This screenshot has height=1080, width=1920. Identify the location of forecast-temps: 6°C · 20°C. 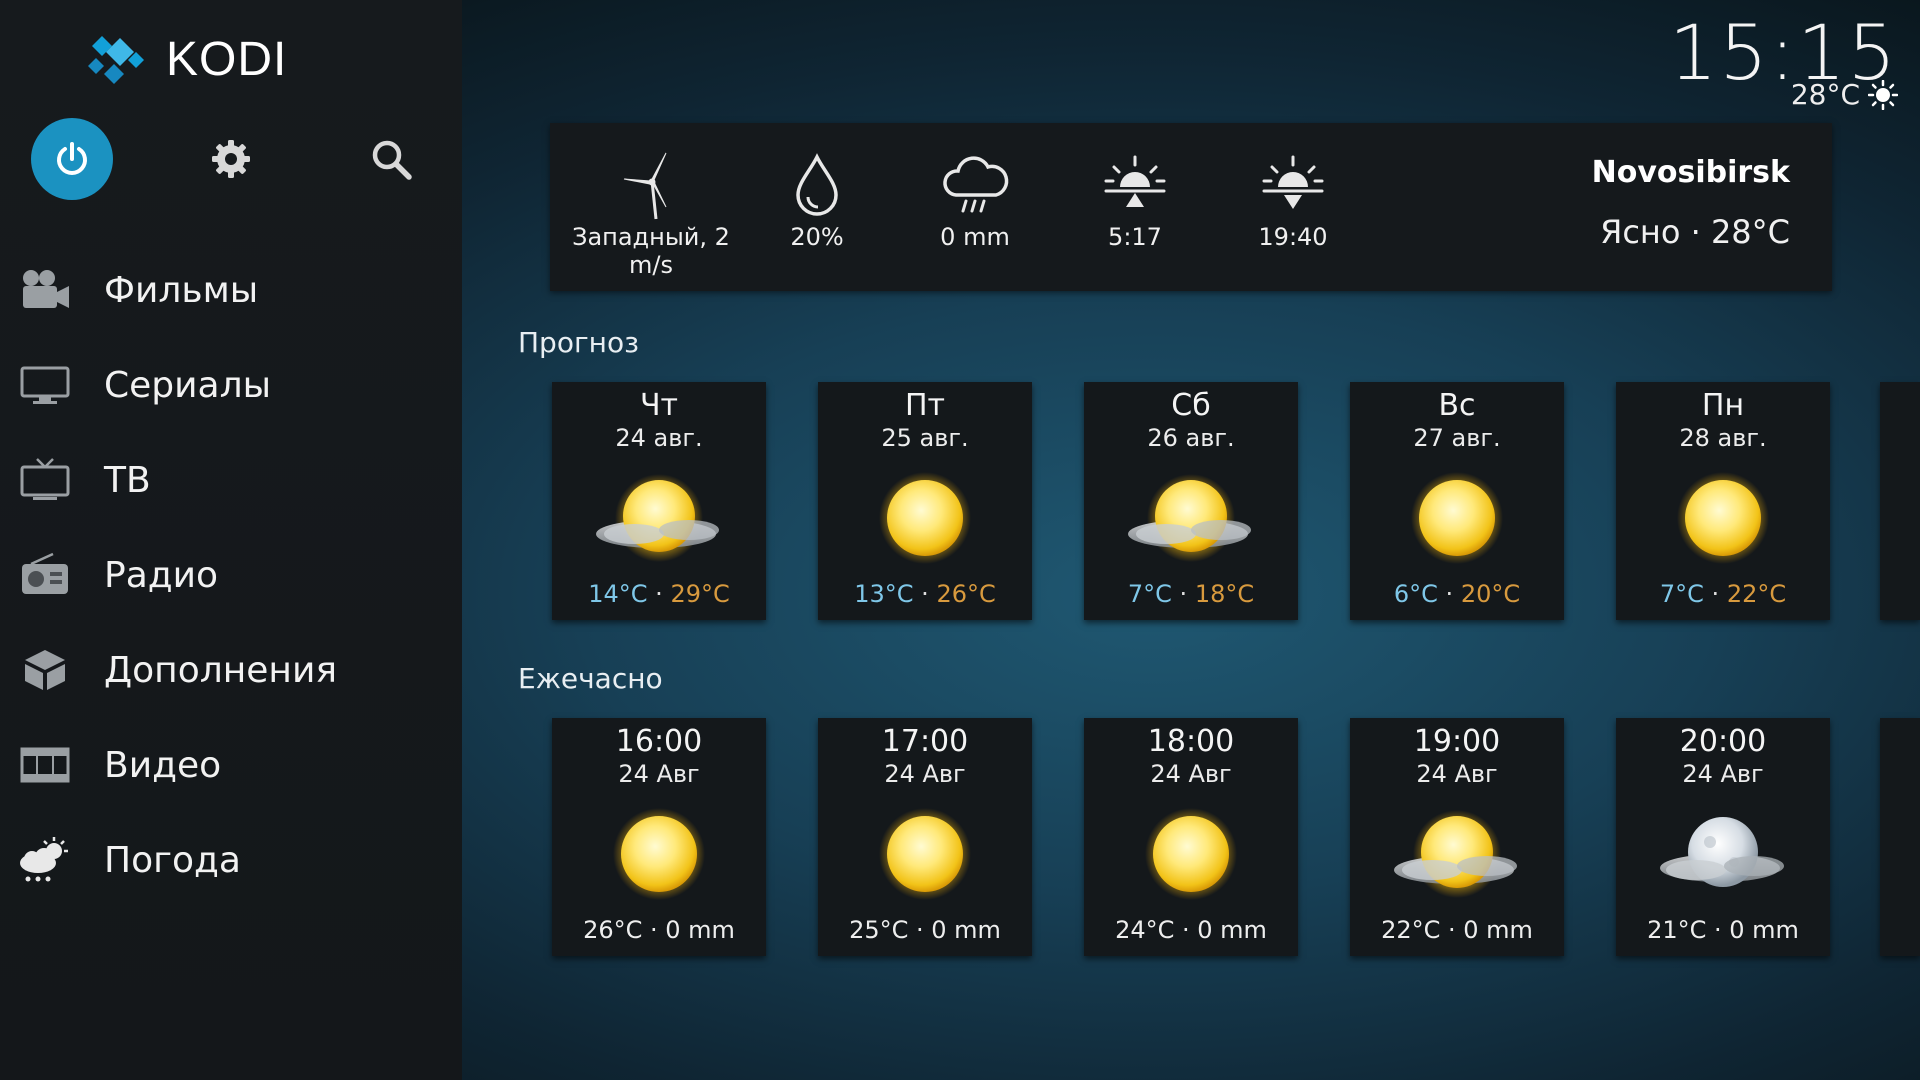
(1457, 594).